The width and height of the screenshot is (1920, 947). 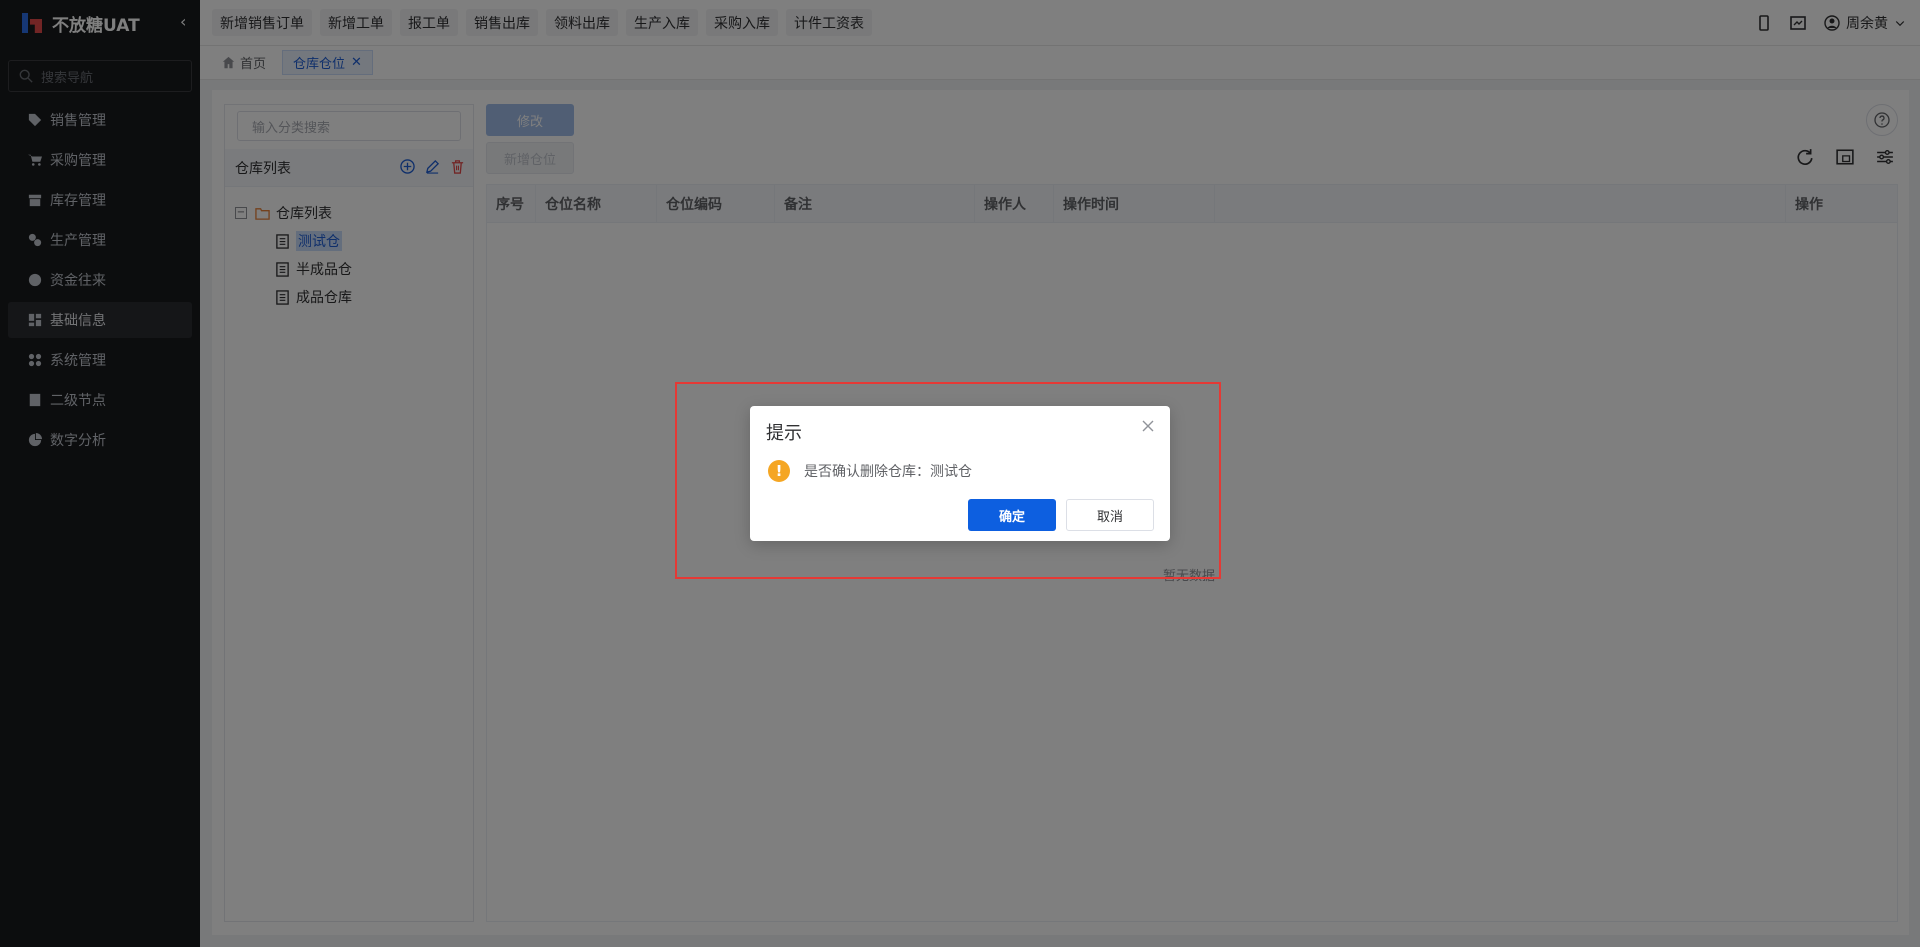 What do you see at coordinates (1110, 515) in the screenshot?
I see `cancel-button: 取消` at bounding box center [1110, 515].